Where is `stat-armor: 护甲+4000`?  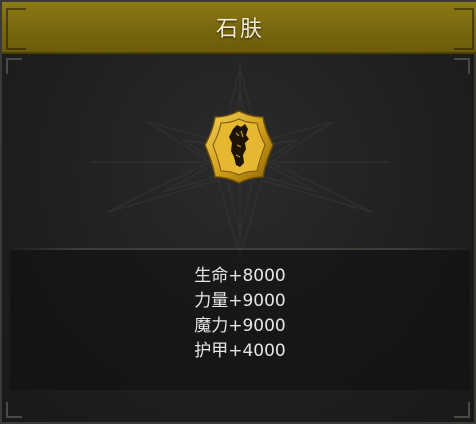 stat-armor: 护甲+4000 is located at coordinates (240, 351).